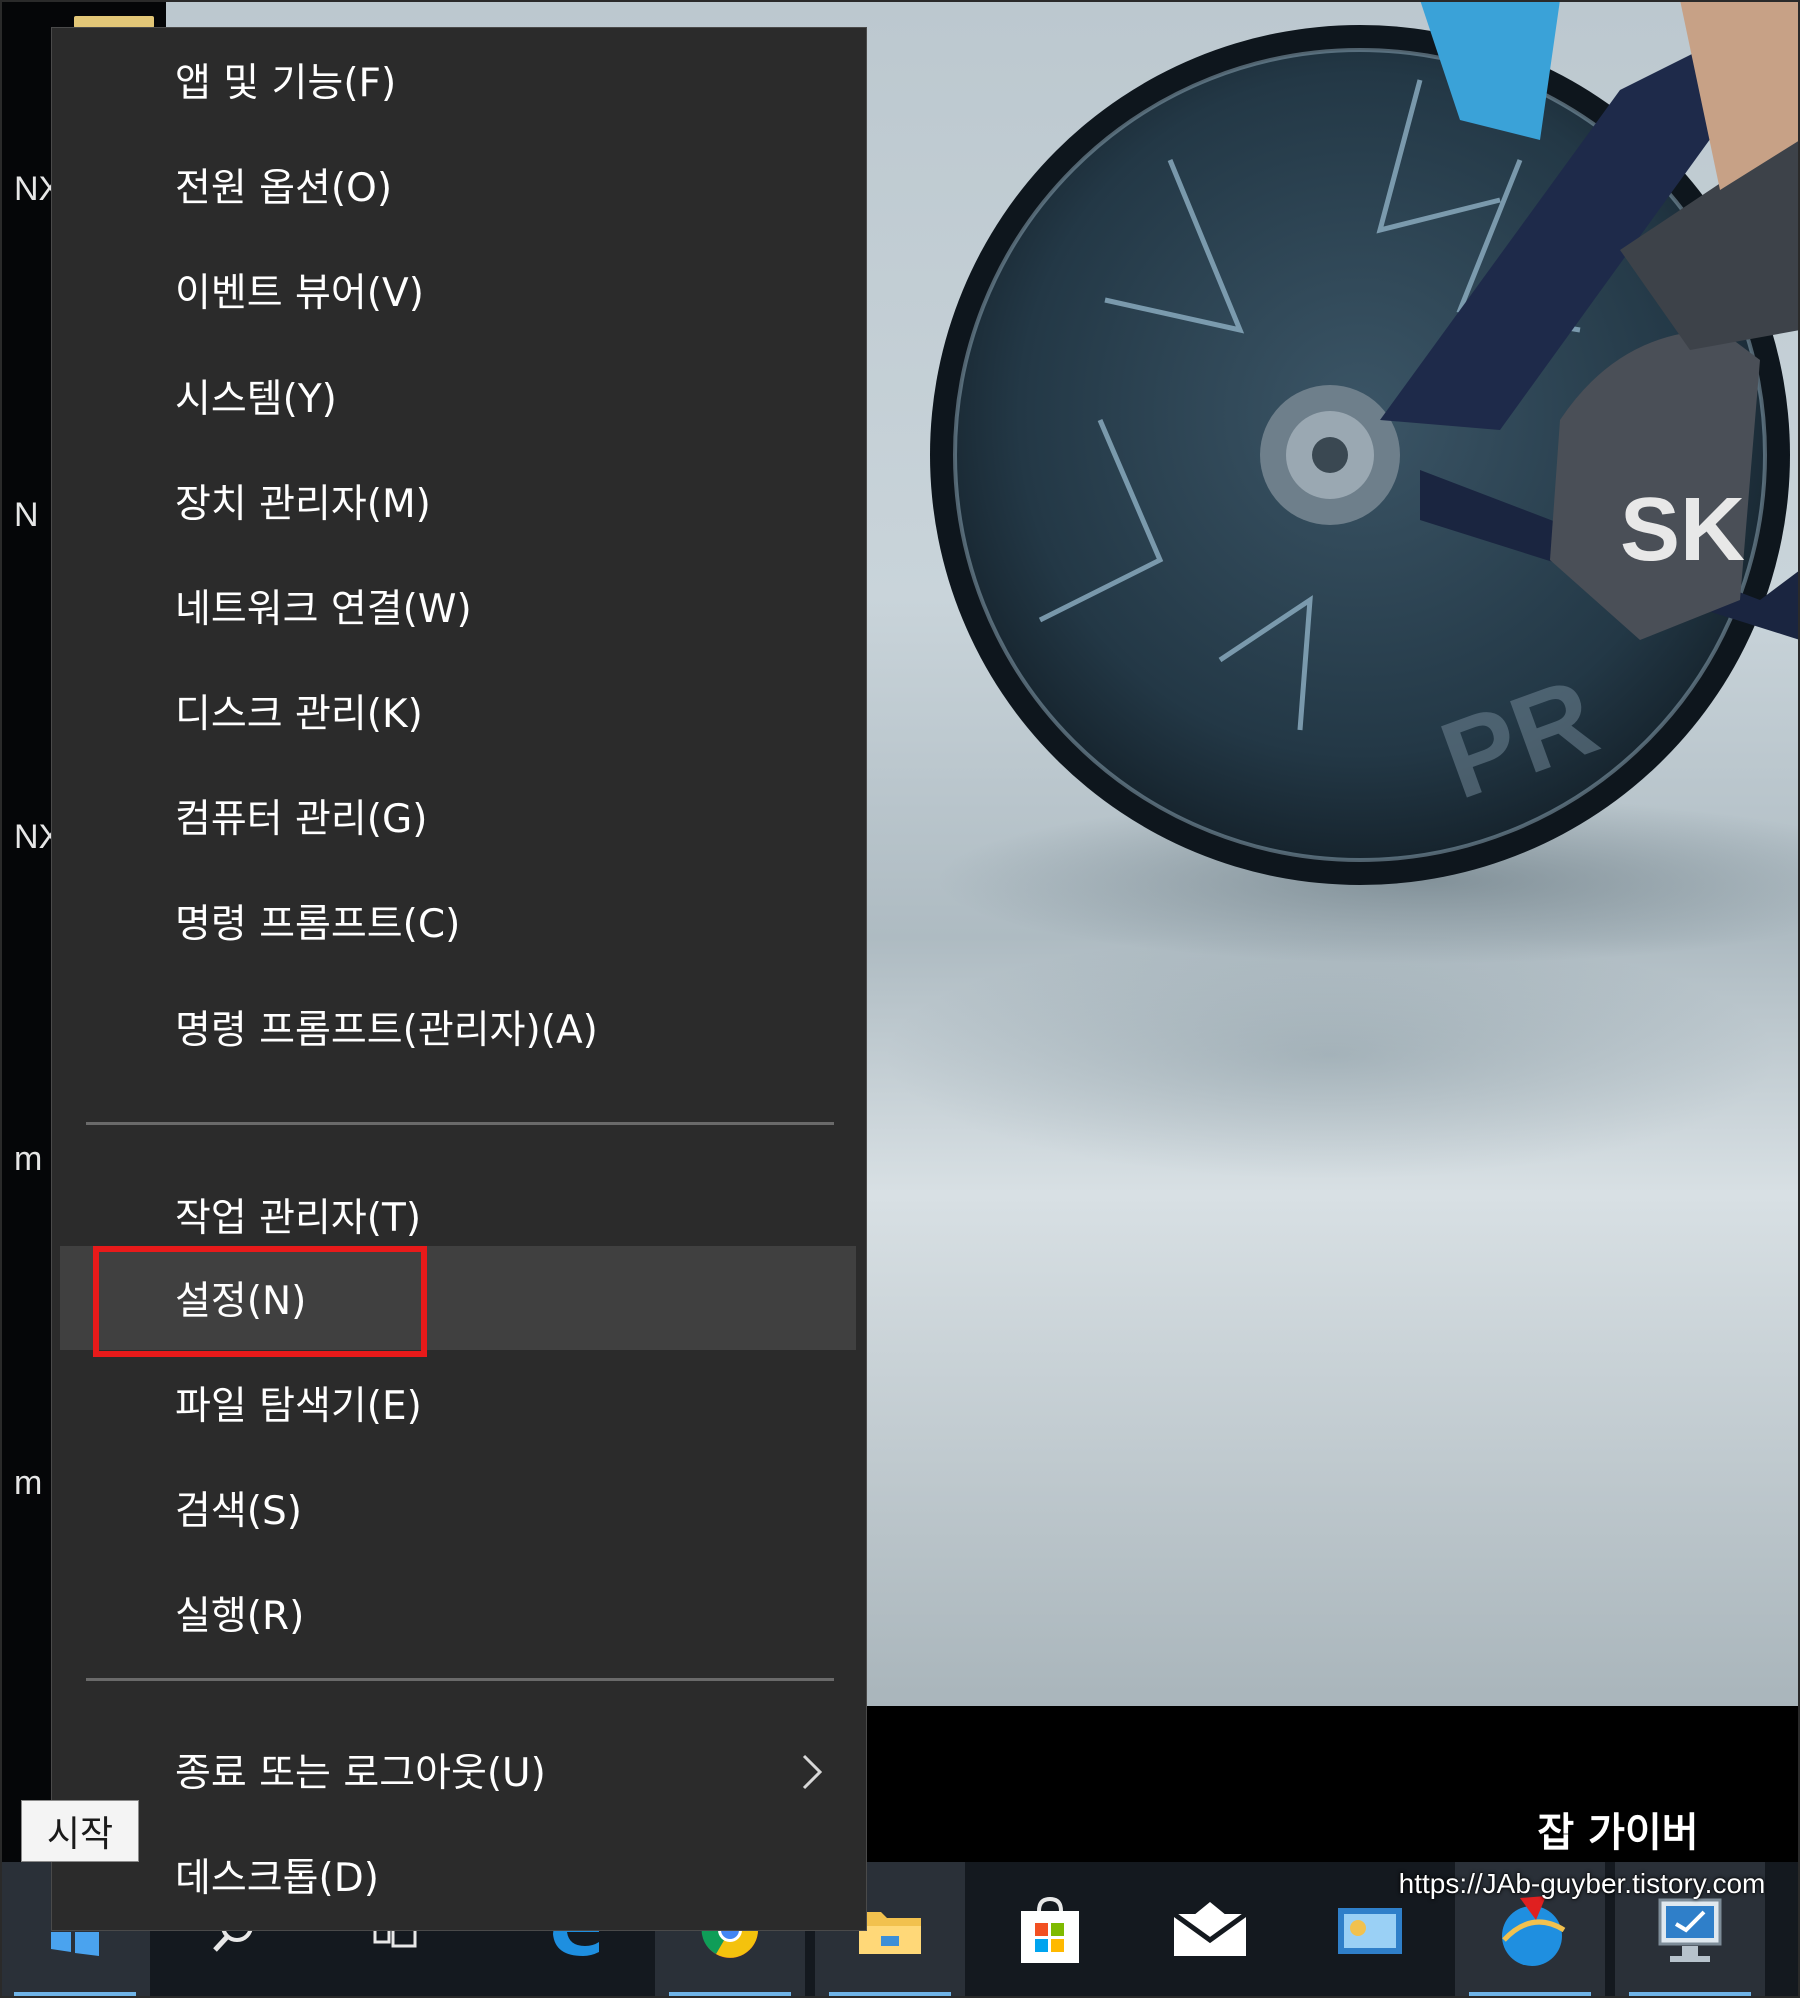 Image resolution: width=1800 pixels, height=1998 pixels. I want to click on menu-item-label: 실행(R), so click(240, 1616).